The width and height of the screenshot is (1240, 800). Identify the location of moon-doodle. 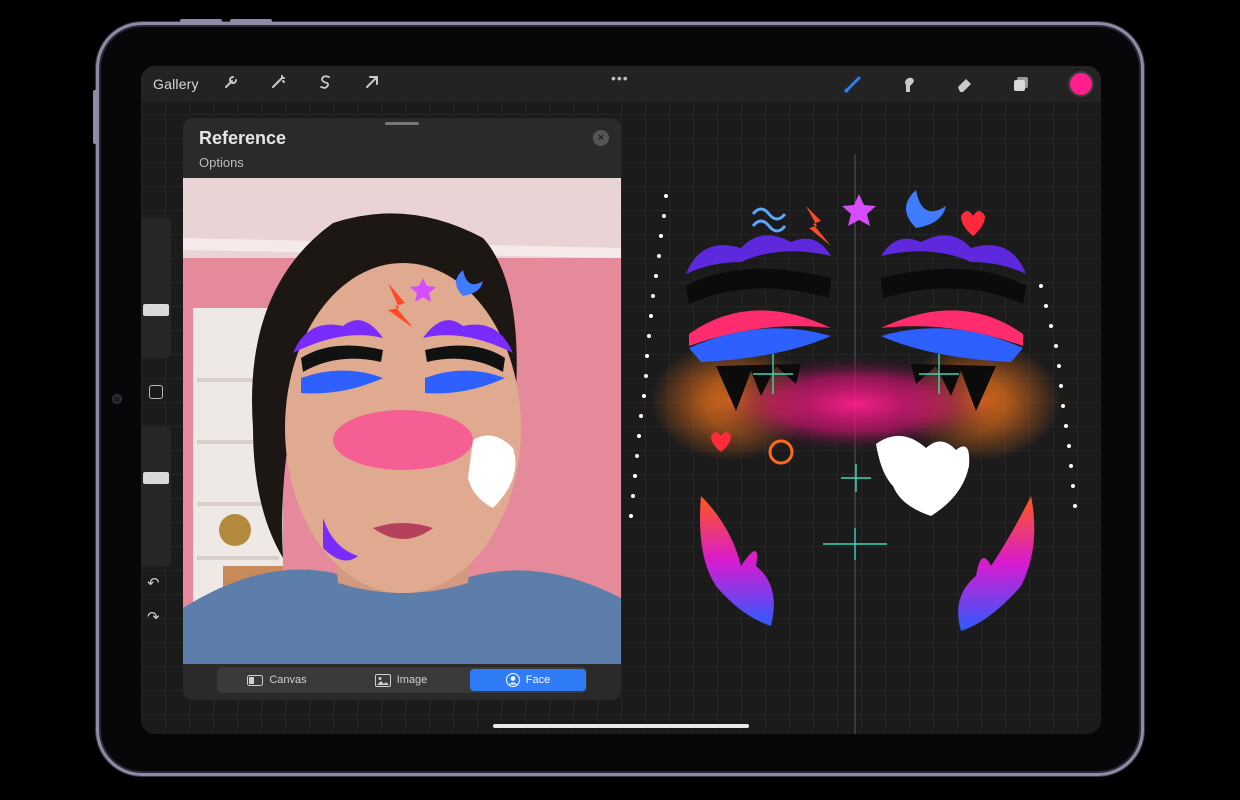
(926, 209).